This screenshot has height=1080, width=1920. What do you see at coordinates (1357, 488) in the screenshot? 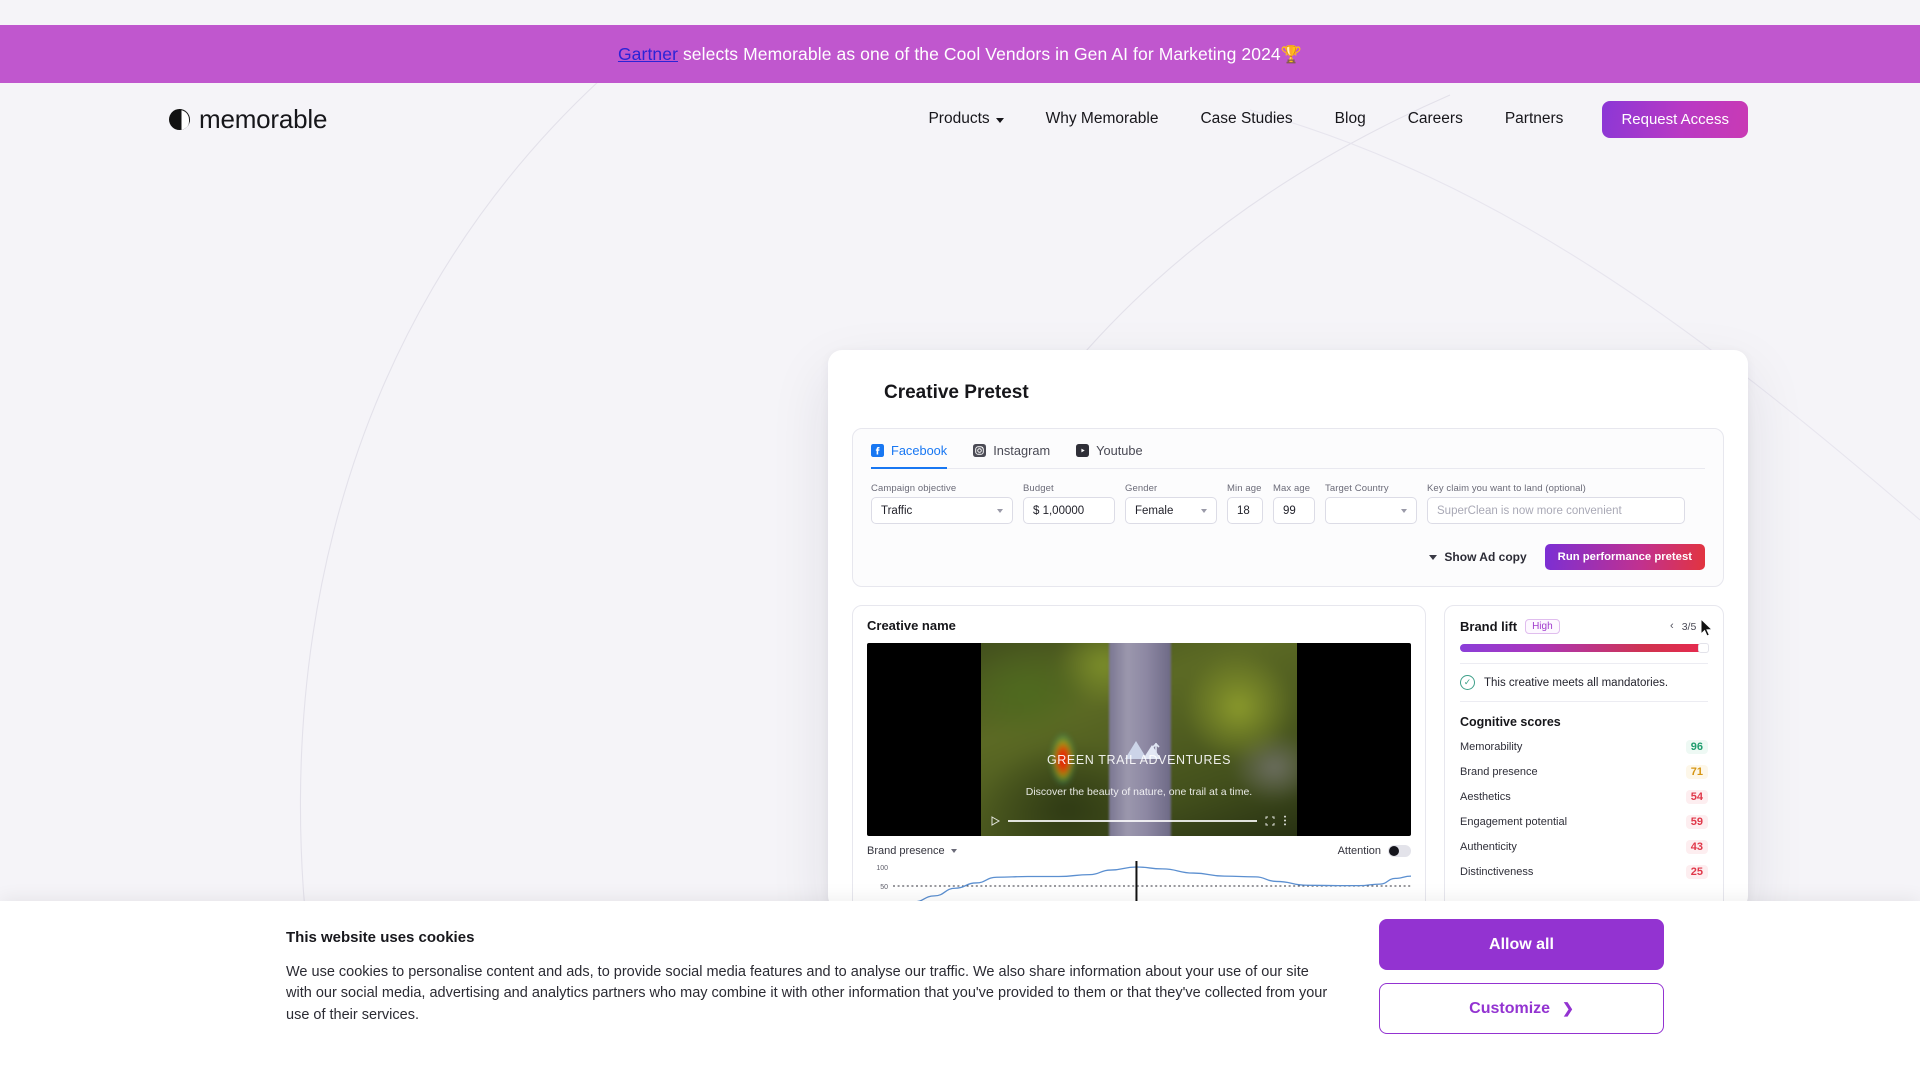
I see `field-label: Target Country` at bounding box center [1357, 488].